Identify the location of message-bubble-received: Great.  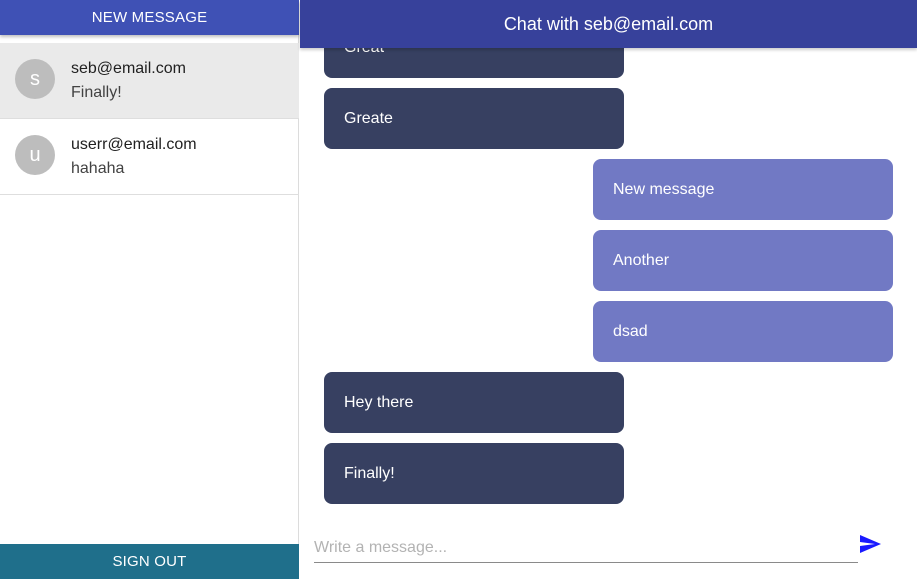
(474, 63).